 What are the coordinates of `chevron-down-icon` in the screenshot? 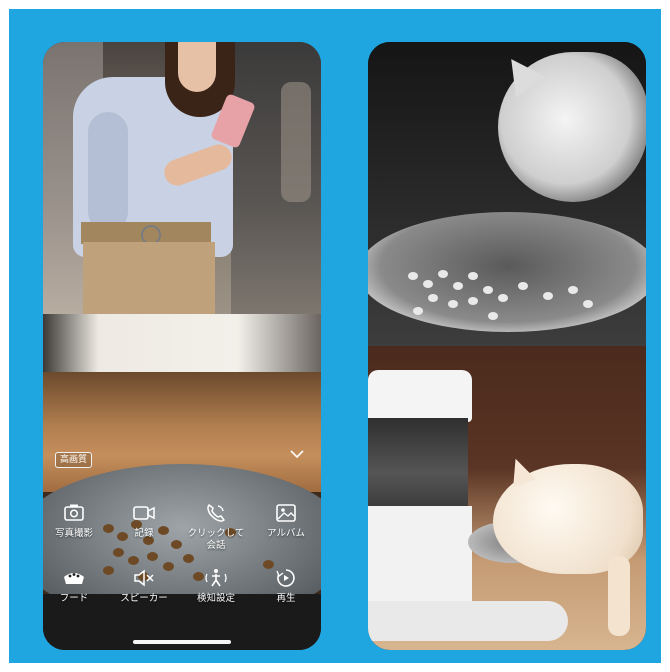 It's located at (297, 454).